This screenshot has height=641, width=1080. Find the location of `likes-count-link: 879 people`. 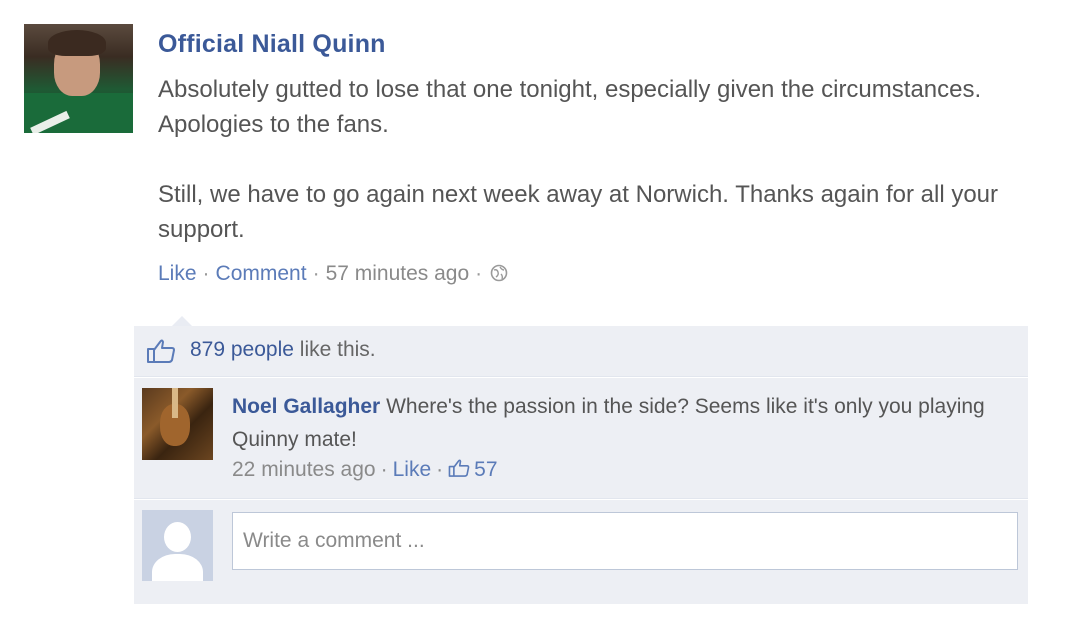

likes-count-link: 879 people is located at coordinates (242, 349).